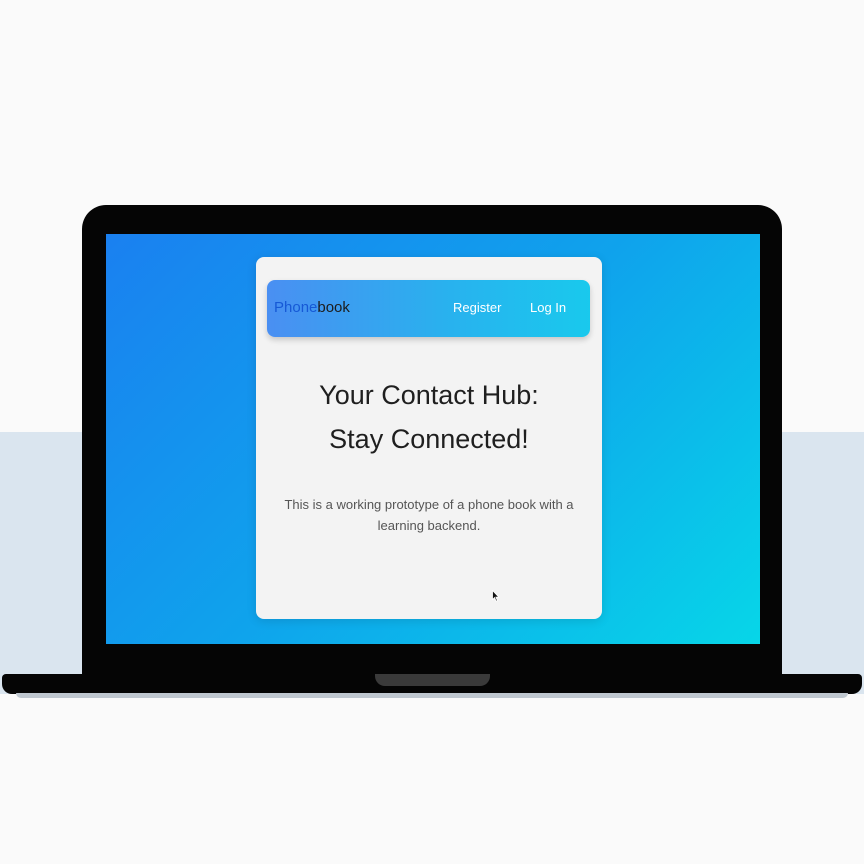 The height and width of the screenshot is (864, 864). What do you see at coordinates (432, 680) in the screenshot?
I see `laptop-notch` at bounding box center [432, 680].